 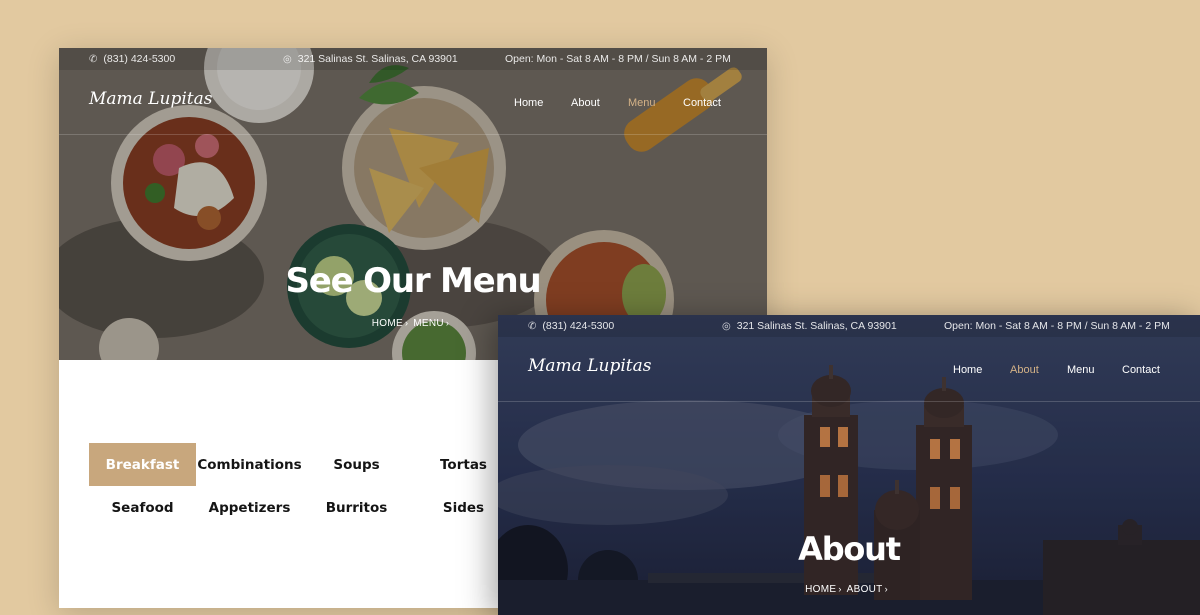 I want to click on page-title: See Our Menu, so click(x=413, y=281).